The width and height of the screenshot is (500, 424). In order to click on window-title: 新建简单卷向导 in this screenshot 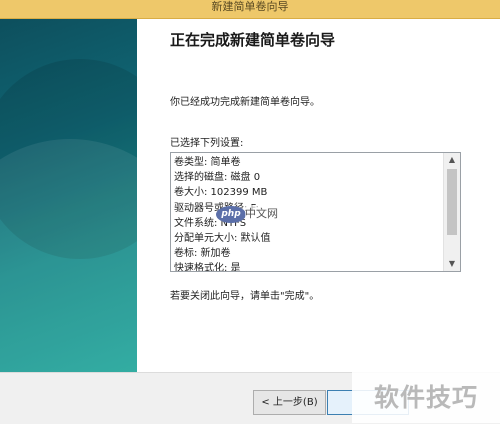, I will do `click(250, 6)`.